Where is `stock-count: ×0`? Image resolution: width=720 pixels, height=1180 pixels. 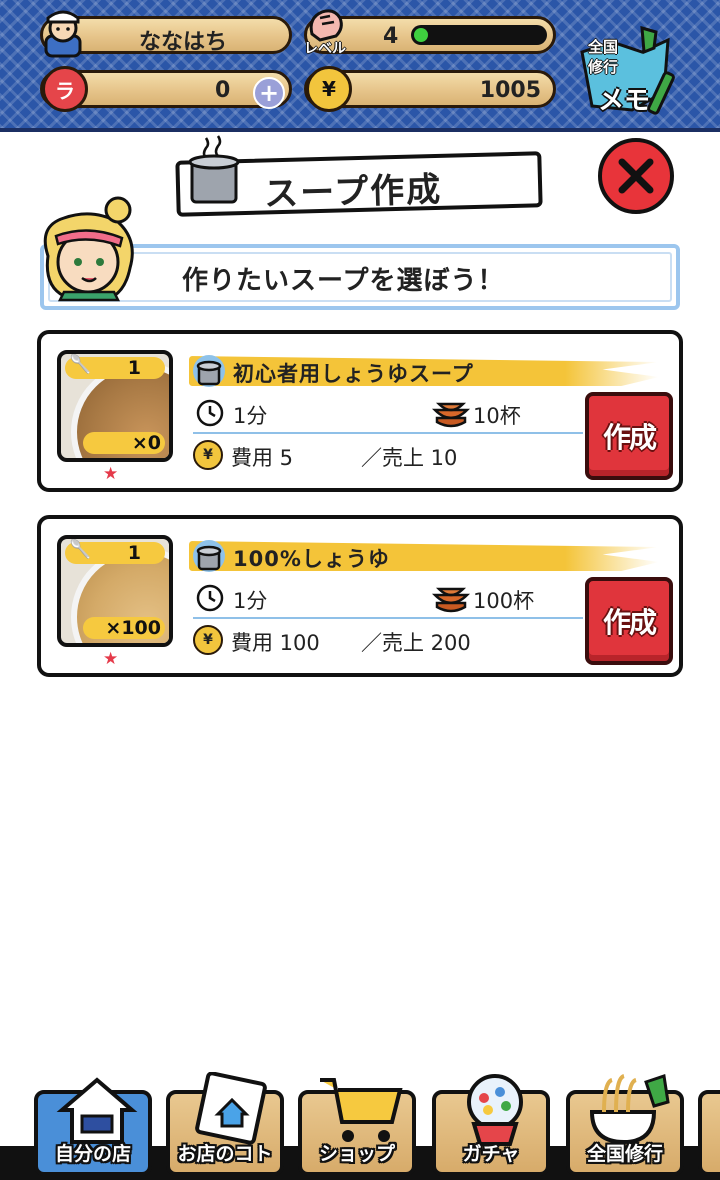
stock-count: ×0 is located at coordinates (146, 443).